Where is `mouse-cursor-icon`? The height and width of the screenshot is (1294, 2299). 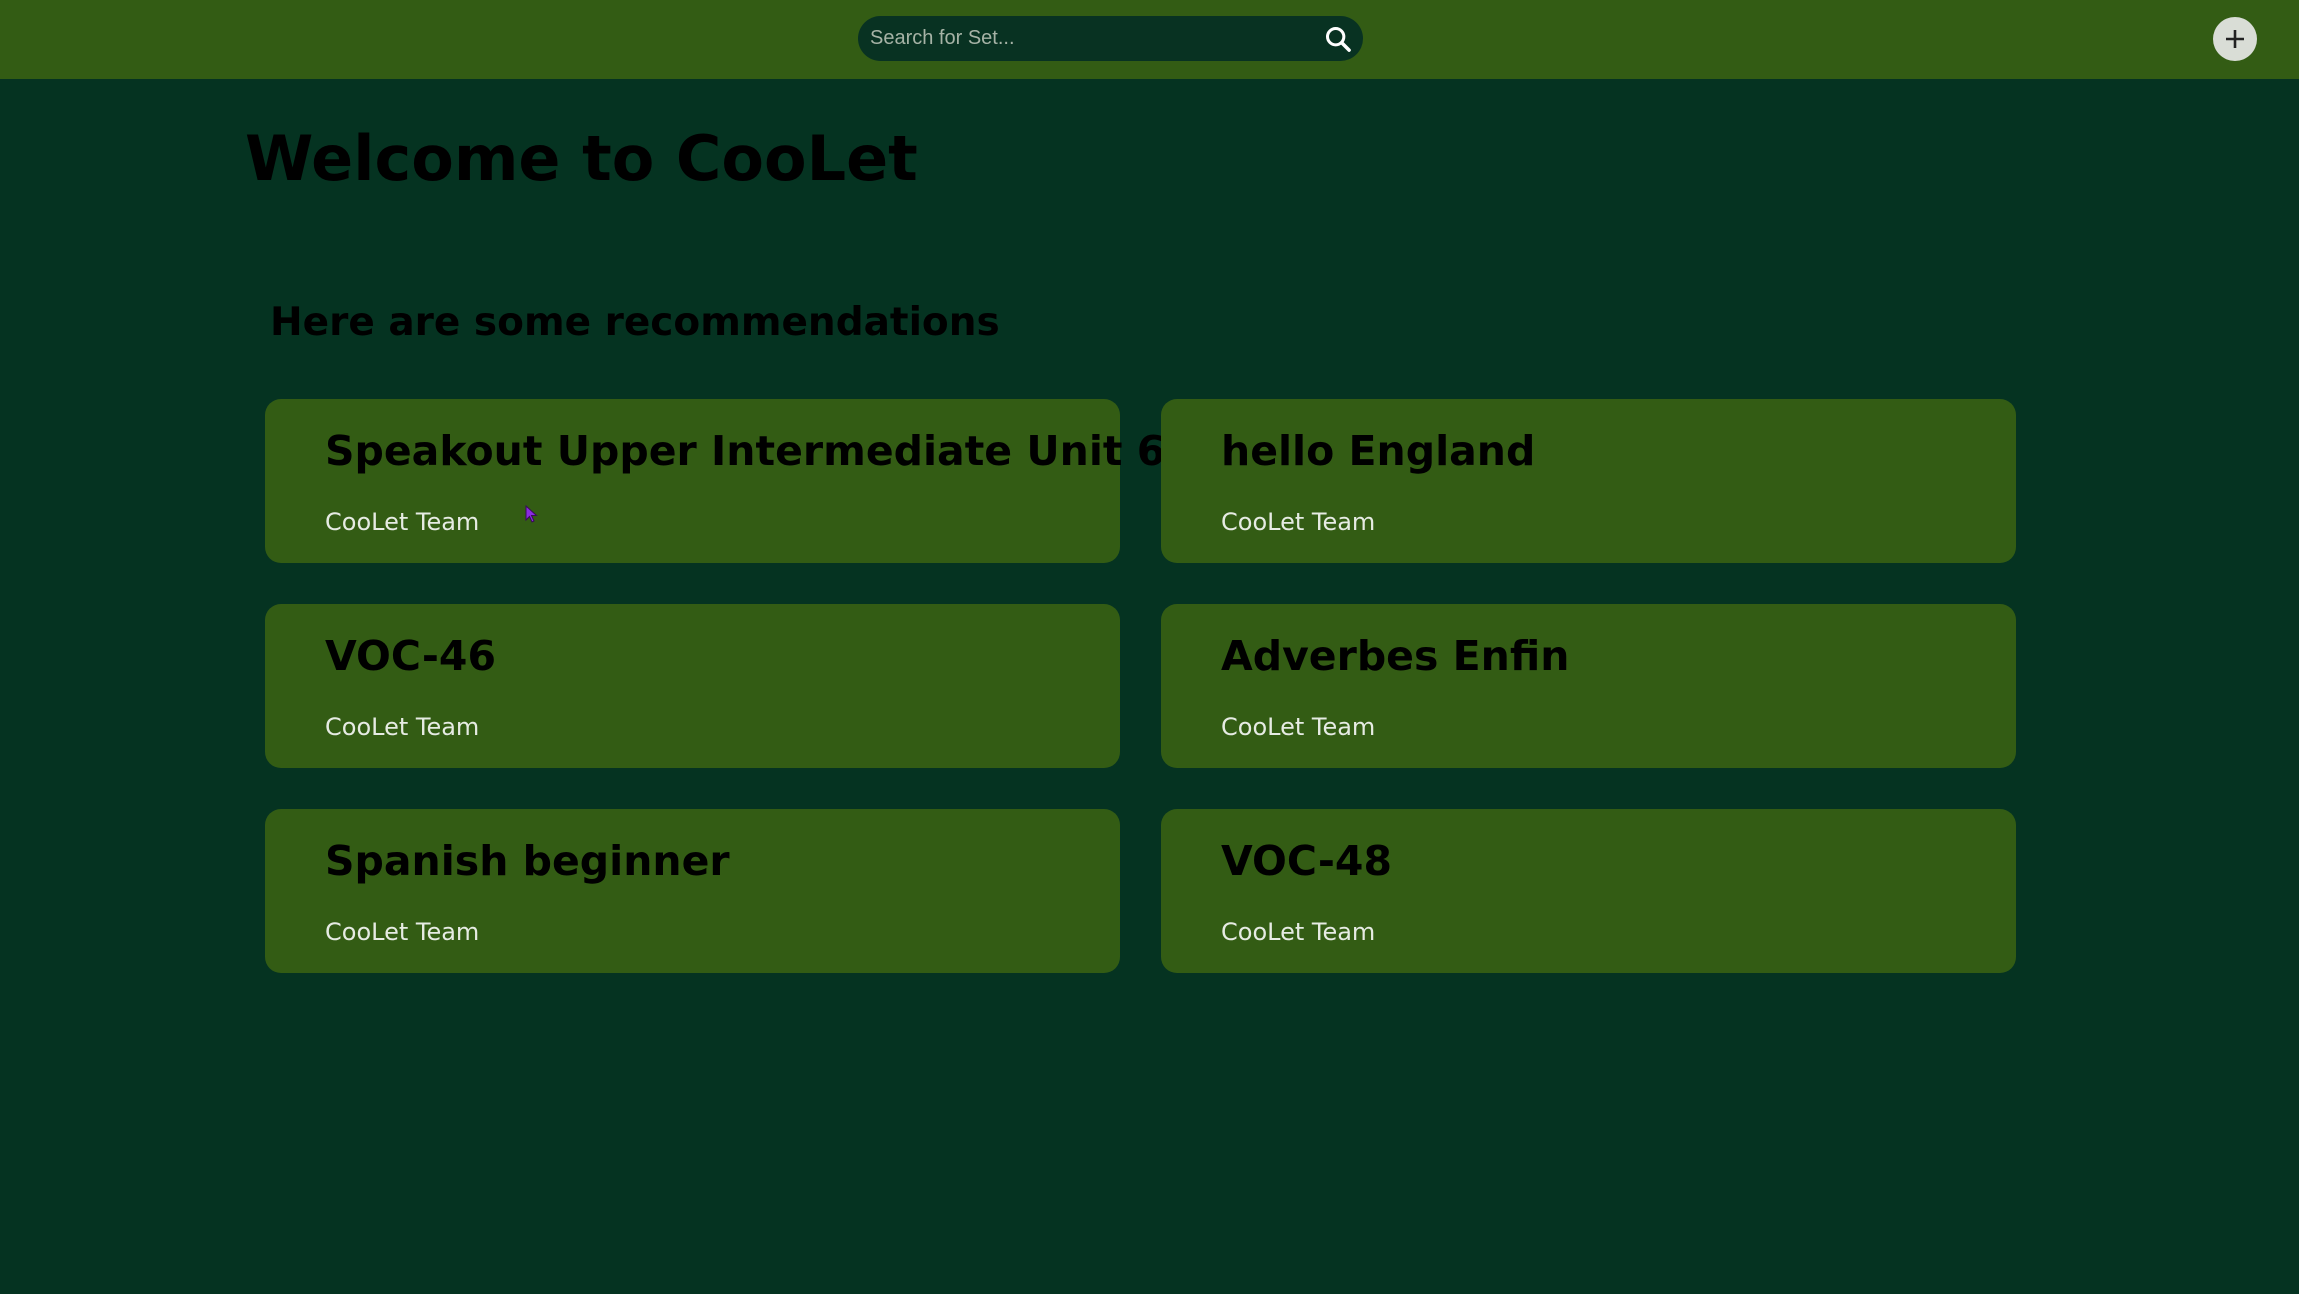
mouse-cursor-icon is located at coordinates (531, 514).